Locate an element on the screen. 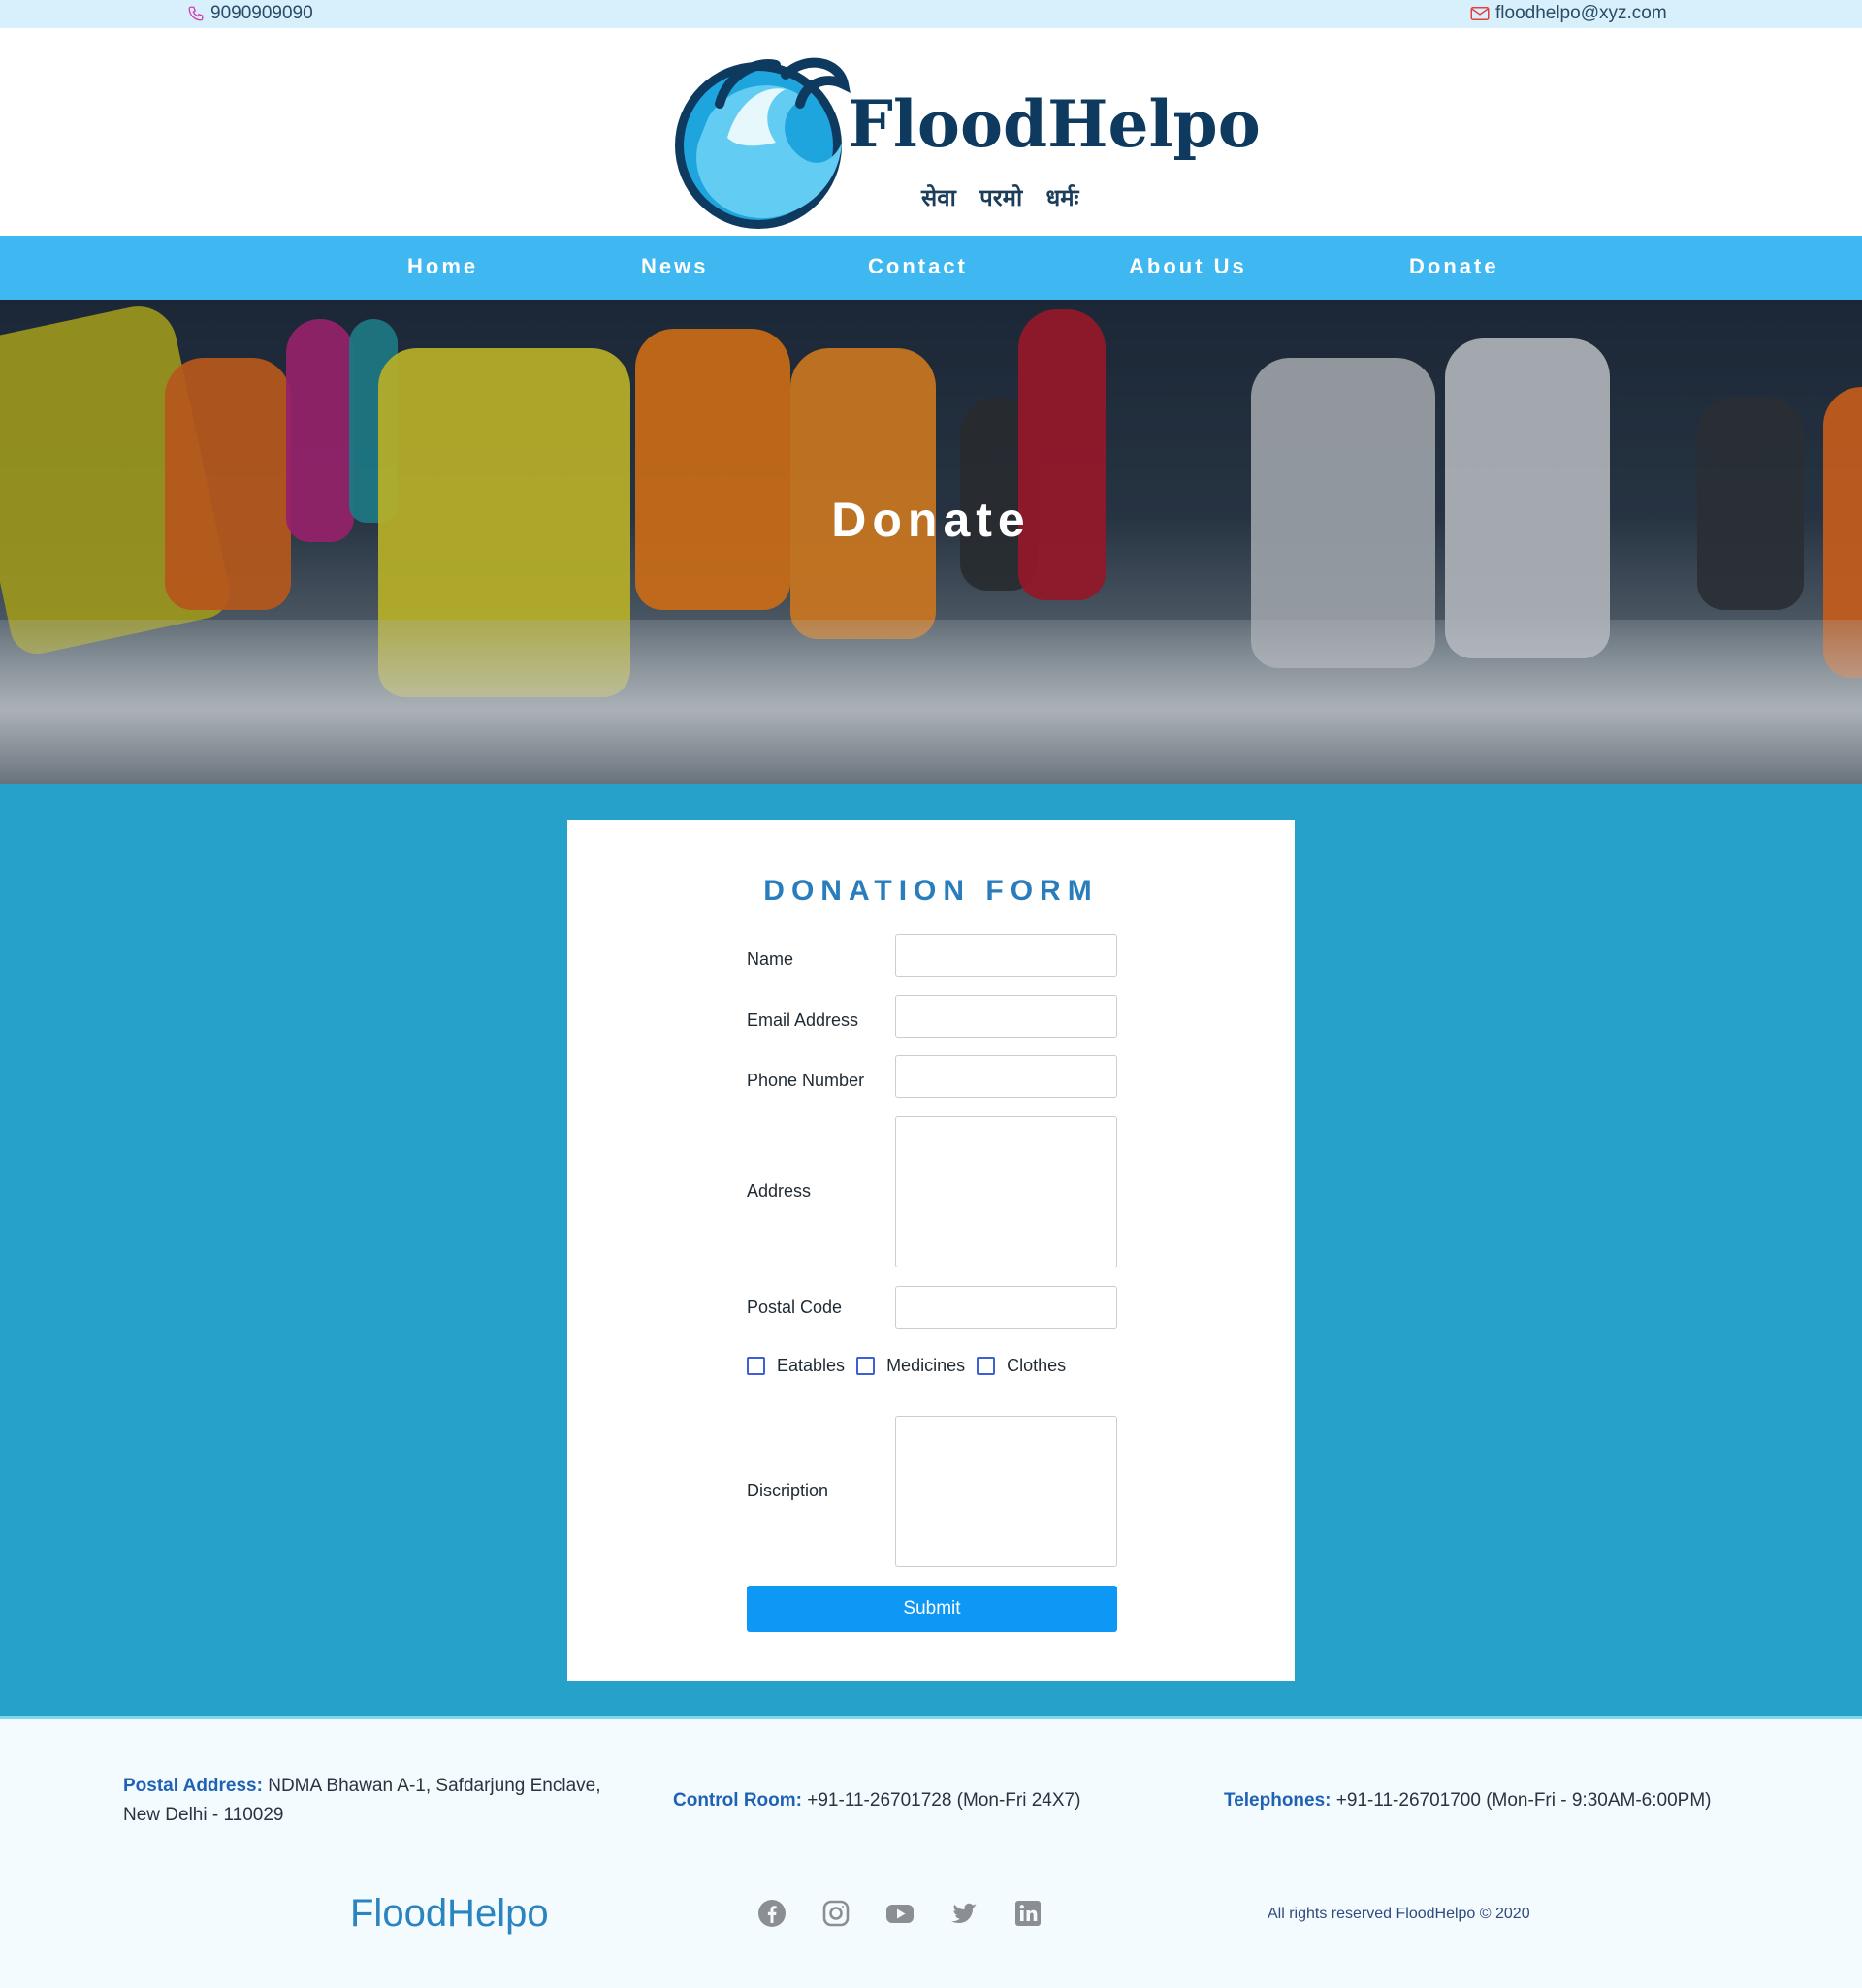  telephones-label: Telephones: is located at coordinates (1278, 1800).